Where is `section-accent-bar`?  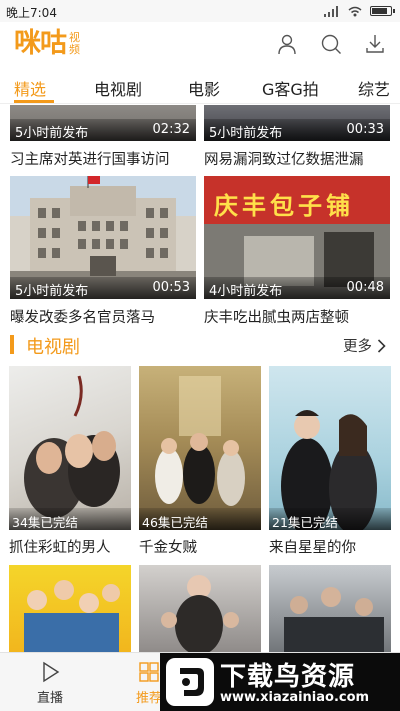 section-accent-bar is located at coordinates (12, 344).